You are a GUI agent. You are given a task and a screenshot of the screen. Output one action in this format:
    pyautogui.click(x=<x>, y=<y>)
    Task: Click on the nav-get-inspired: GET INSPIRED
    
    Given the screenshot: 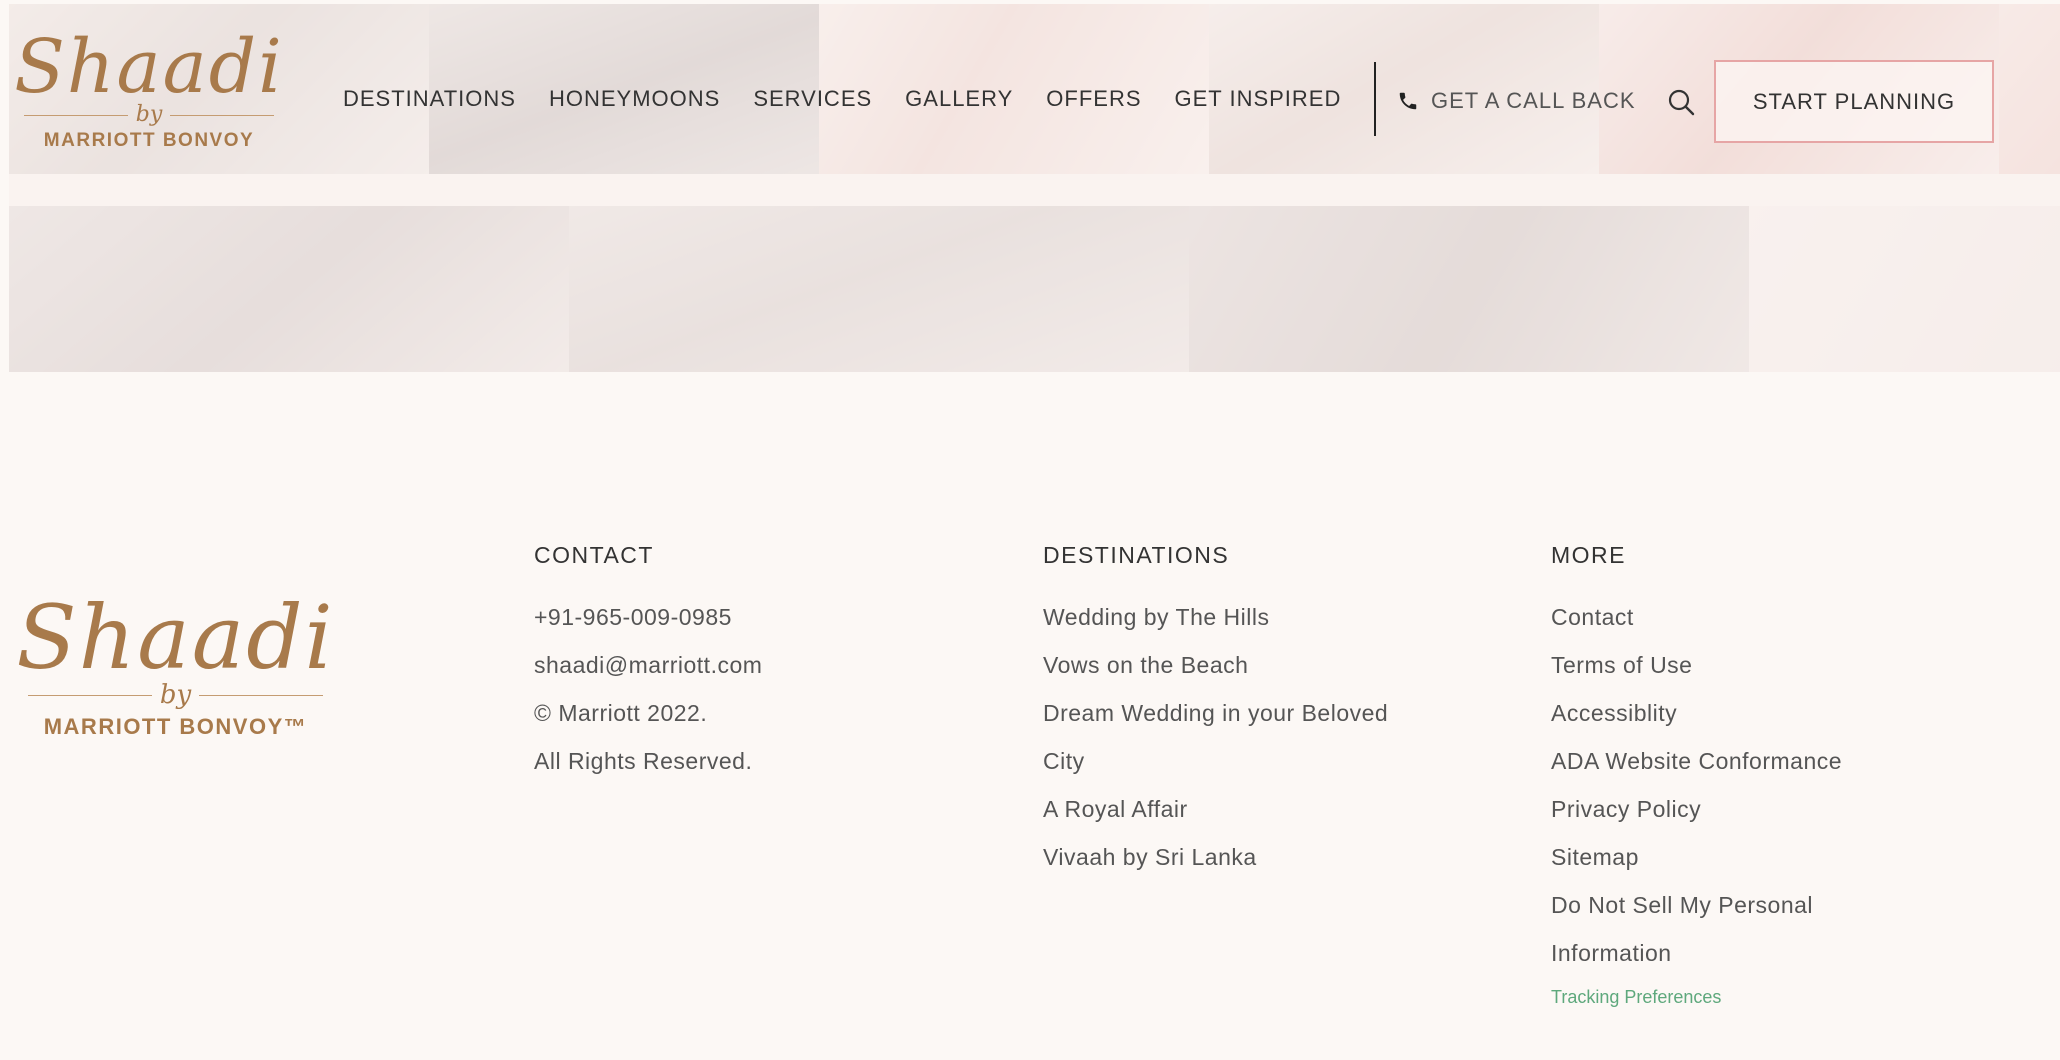 What is the action you would take?
    pyautogui.click(x=1258, y=99)
    